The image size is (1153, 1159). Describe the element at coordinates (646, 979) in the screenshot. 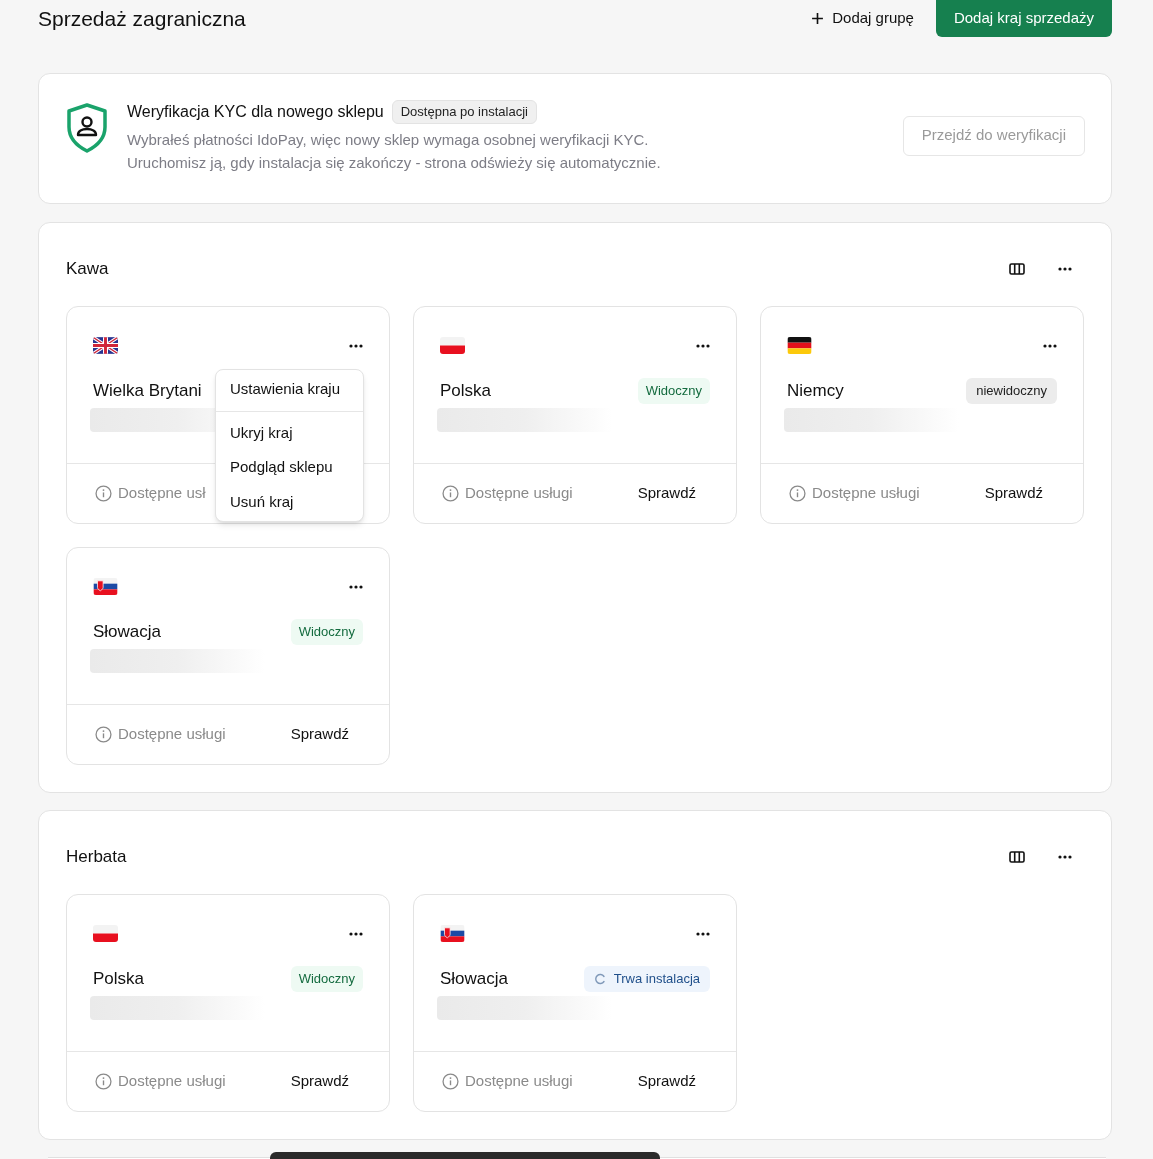

I see `status-badge: Trwa instalacja` at that location.